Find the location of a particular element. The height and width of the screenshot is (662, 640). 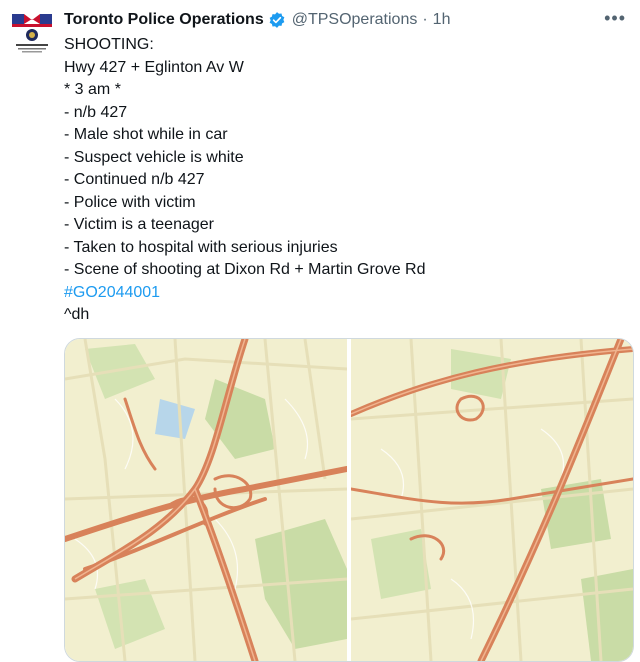

text-line: SHOOTING: is located at coordinates (109, 44).